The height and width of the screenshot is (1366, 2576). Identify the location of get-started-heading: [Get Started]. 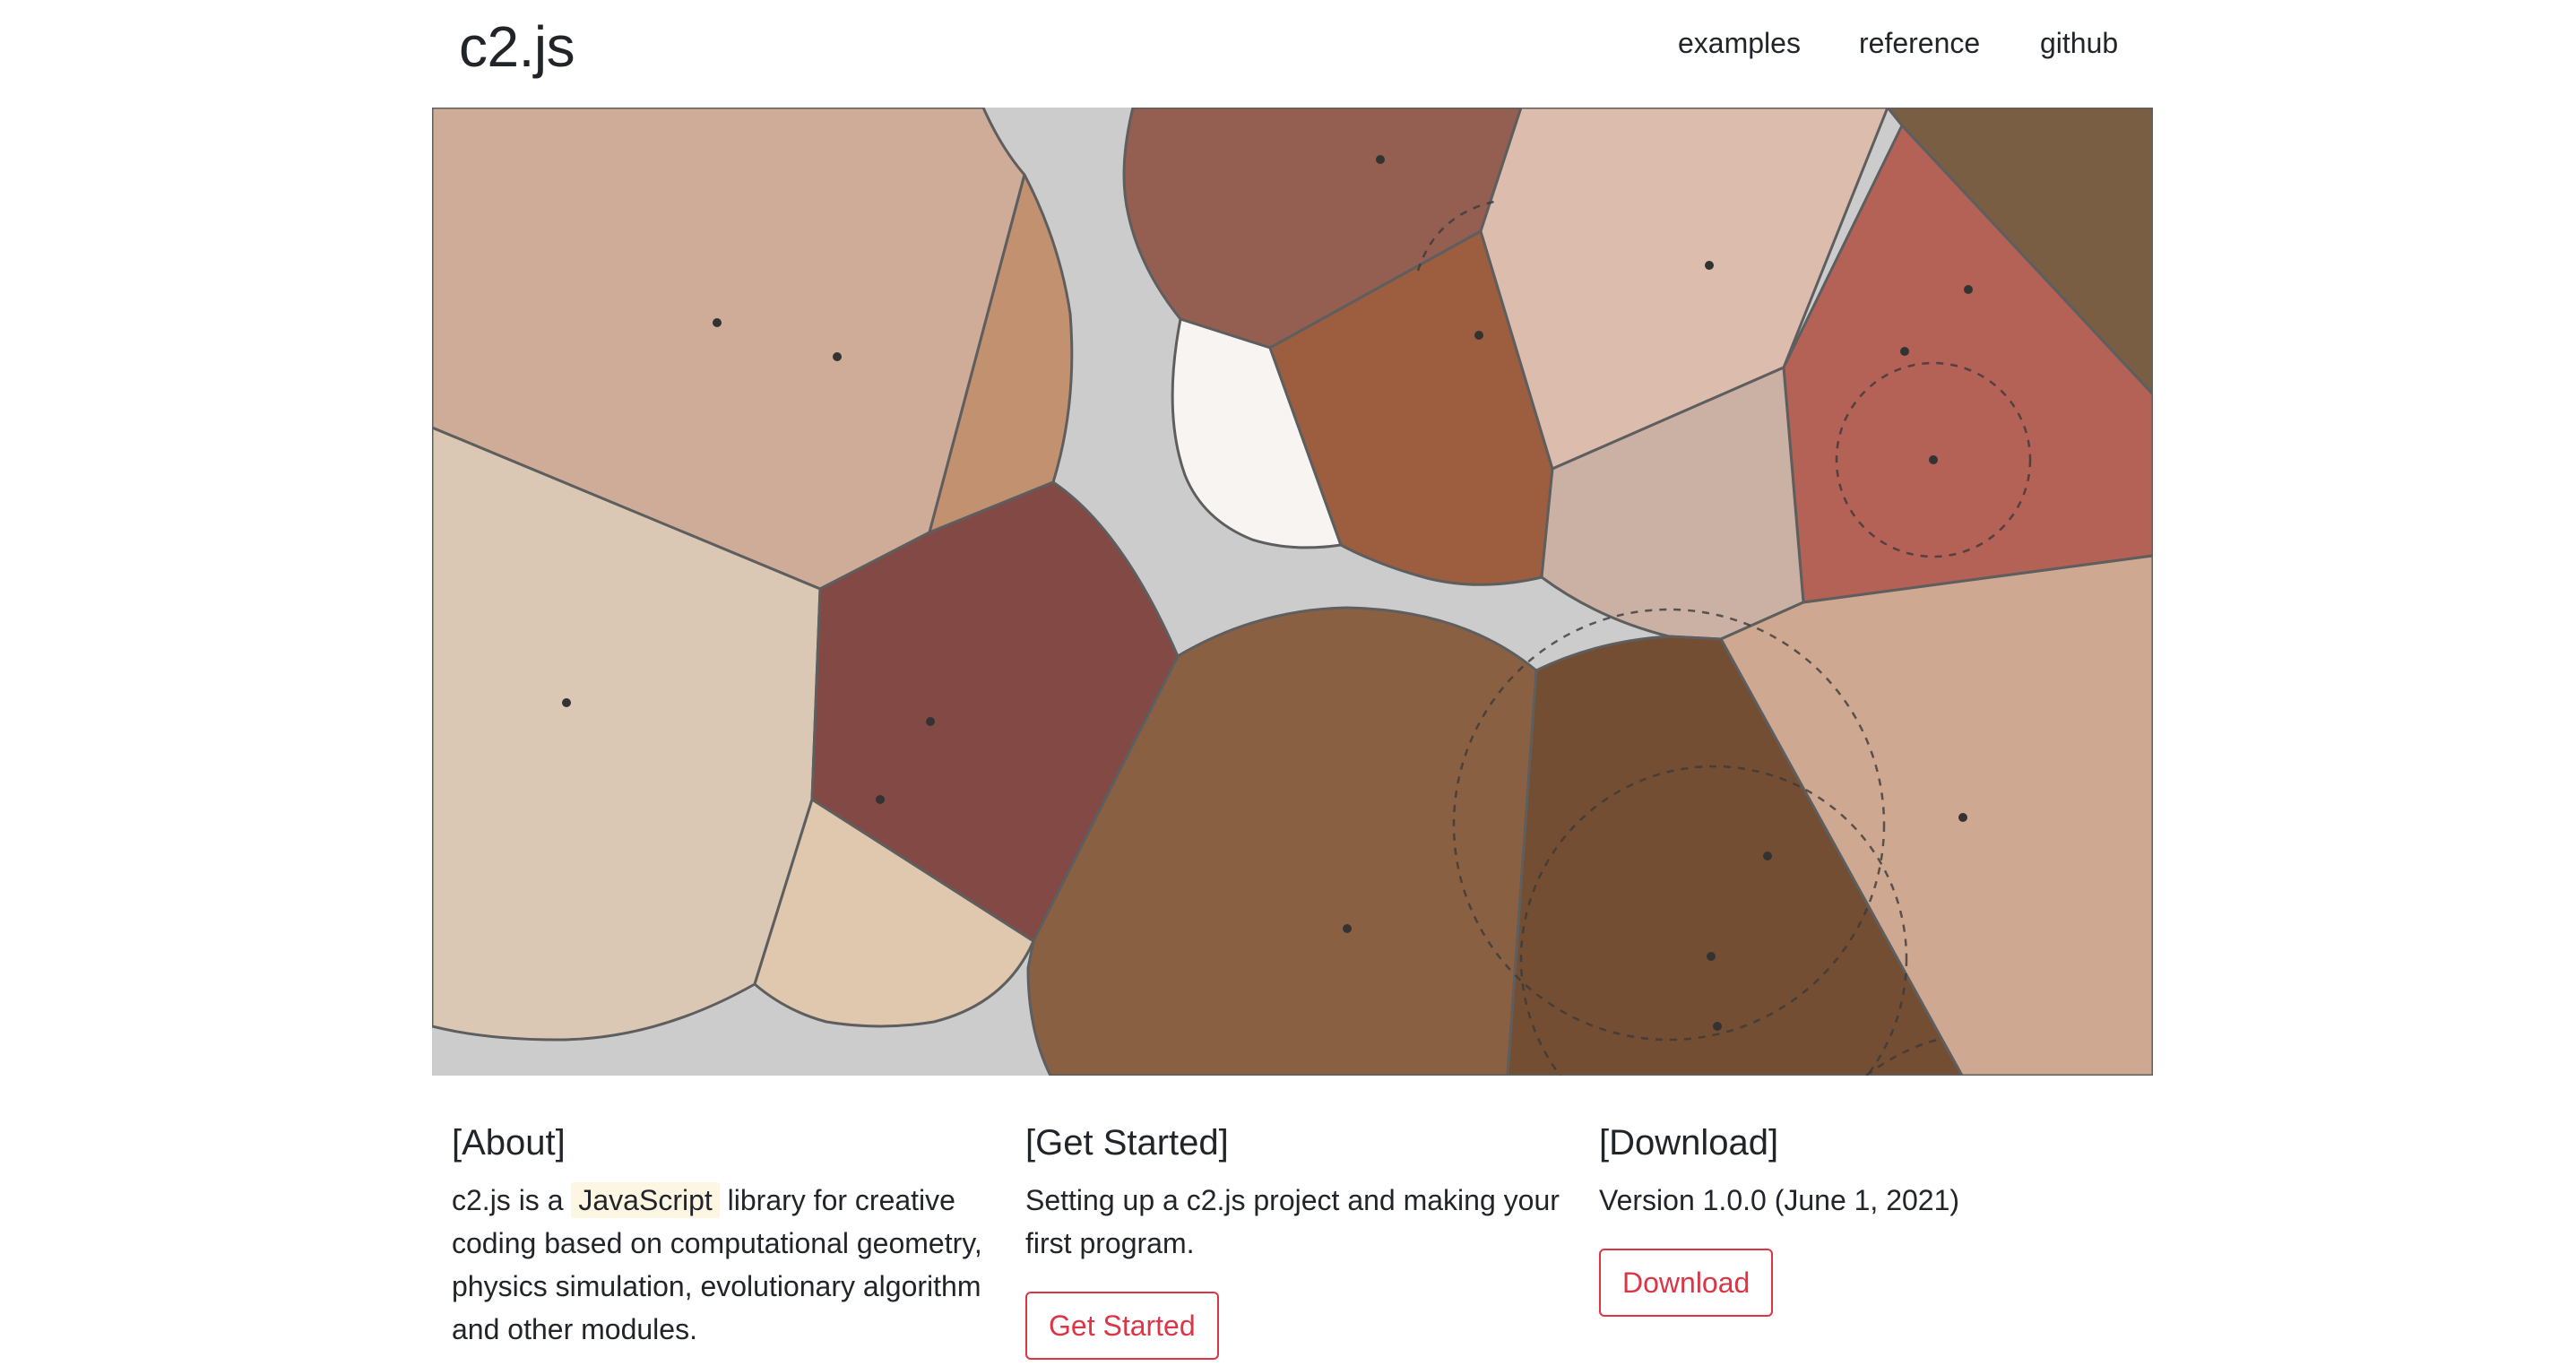
(1127, 1143).